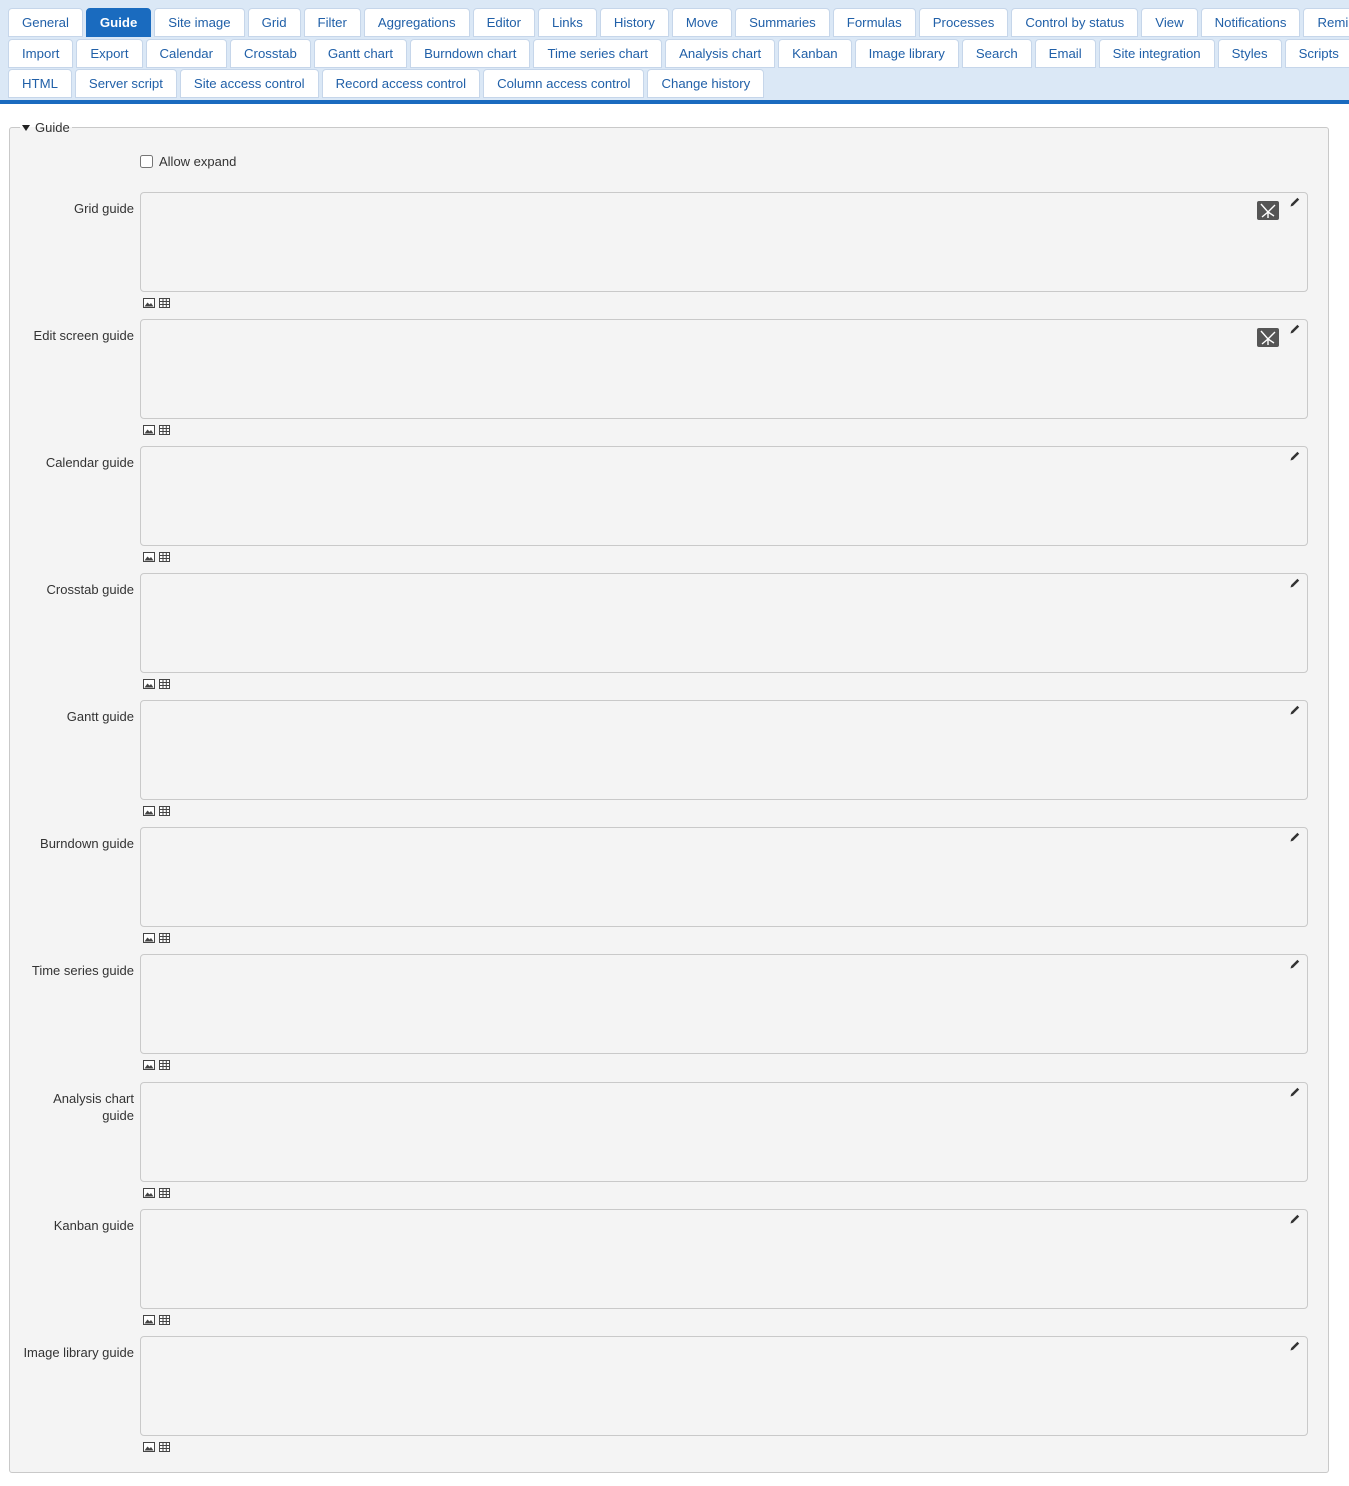 Image resolution: width=1349 pixels, height=1486 pixels. What do you see at coordinates (249, 83) in the screenshot?
I see `tab-site-access-control: Site access control` at bounding box center [249, 83].